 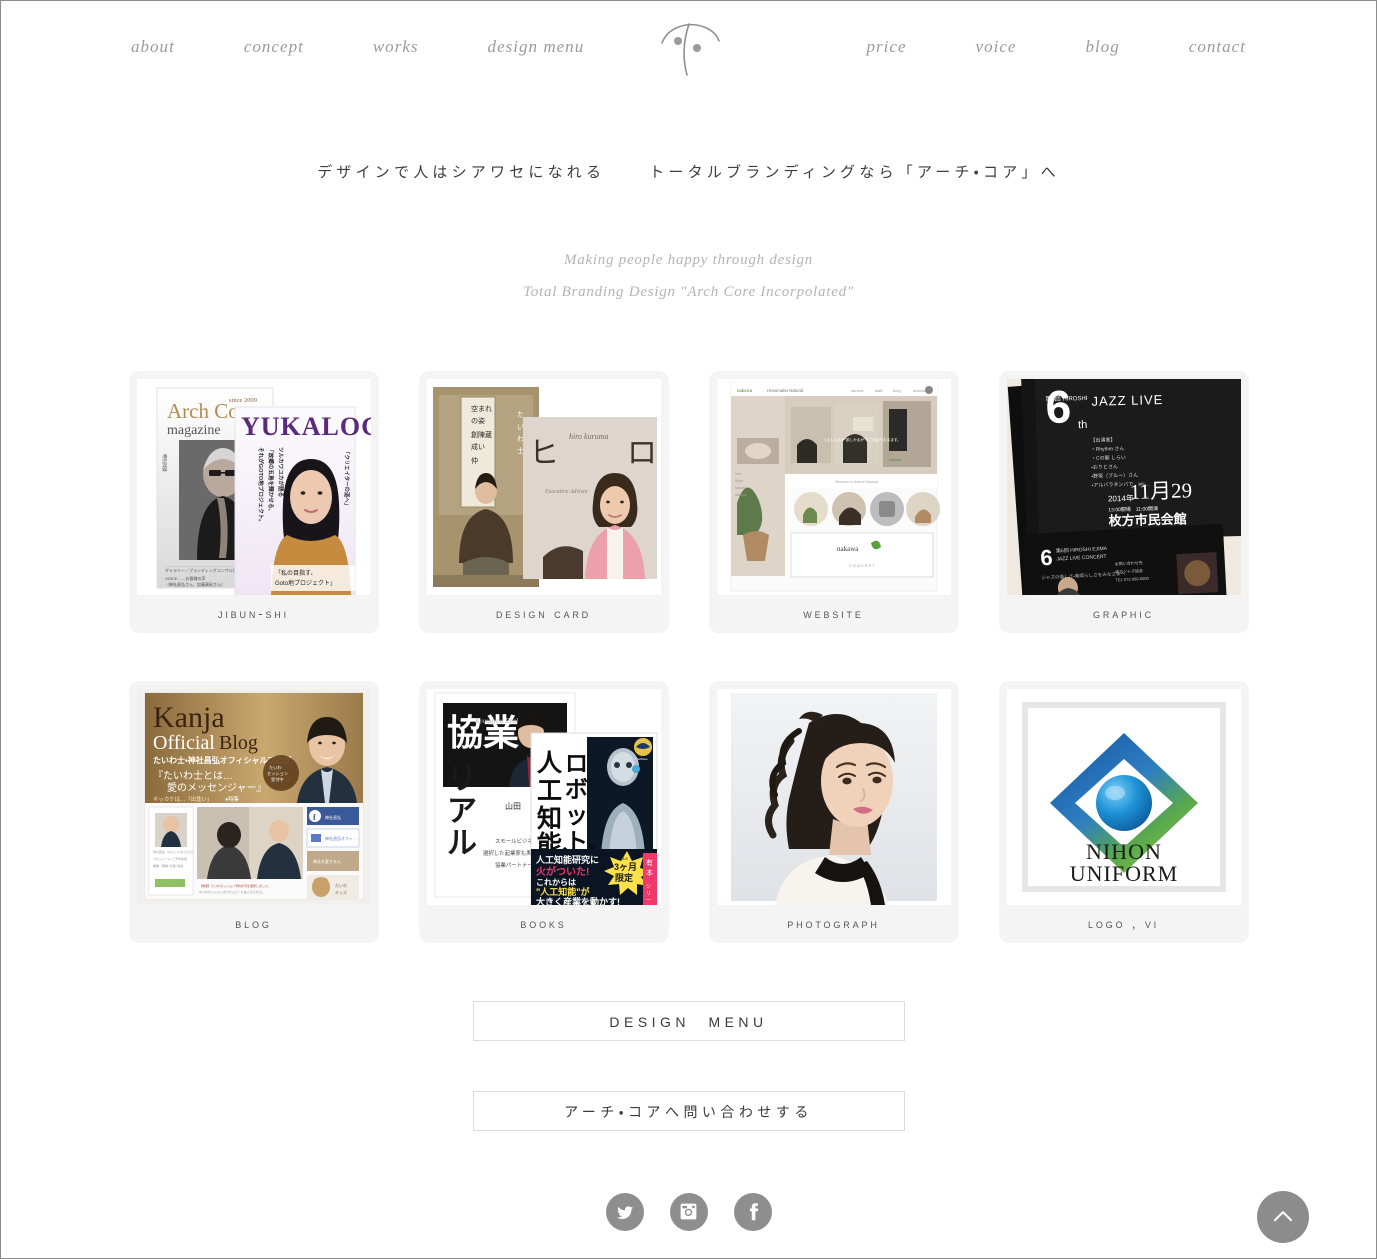 What do you see at coordinates (543, 613) in the screenshot?
I see `work-label-design-card: DESIGN CARD` at bounding box center [543, 613].